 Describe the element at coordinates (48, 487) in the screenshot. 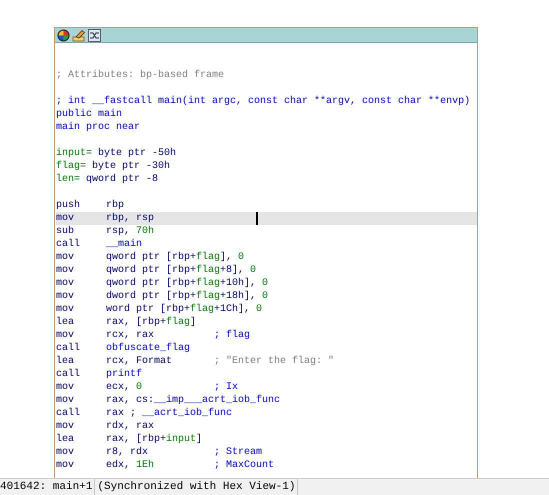

I see `status-address: 401642: main+1` at that location.